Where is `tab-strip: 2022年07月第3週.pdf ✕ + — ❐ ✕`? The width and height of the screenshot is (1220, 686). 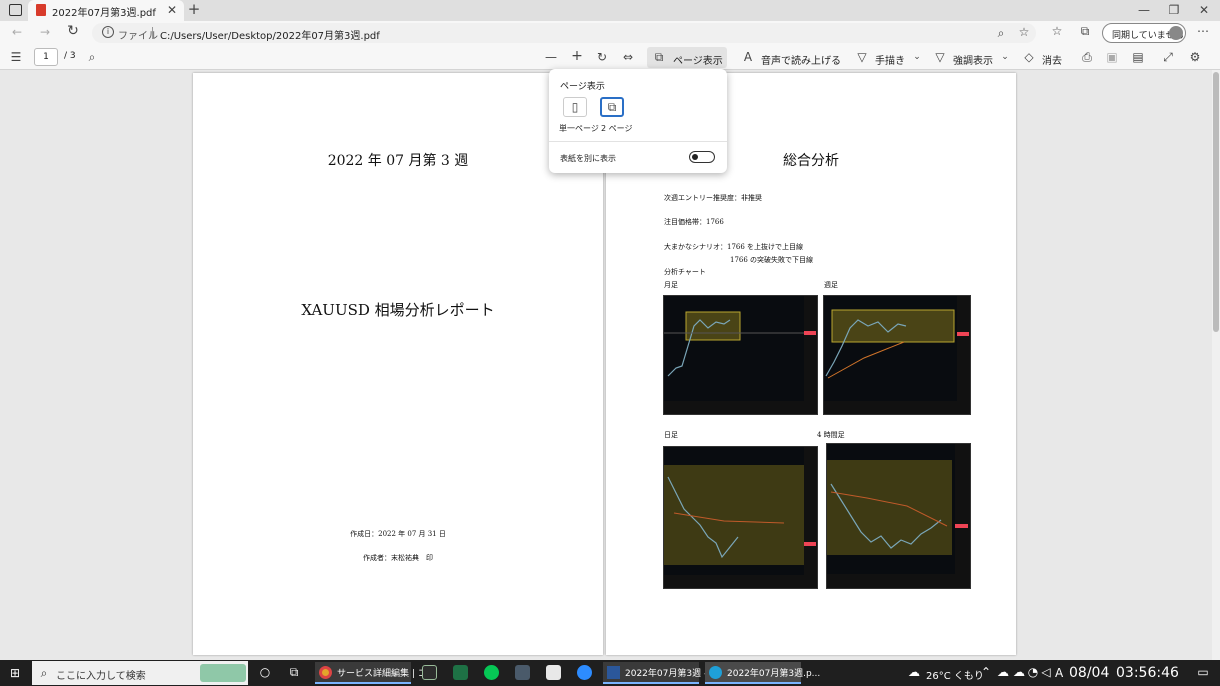
tab-strip: 2022年07月第3週.pdf ✕ + — ❐ ✕ is located at coordinates (610, 10).